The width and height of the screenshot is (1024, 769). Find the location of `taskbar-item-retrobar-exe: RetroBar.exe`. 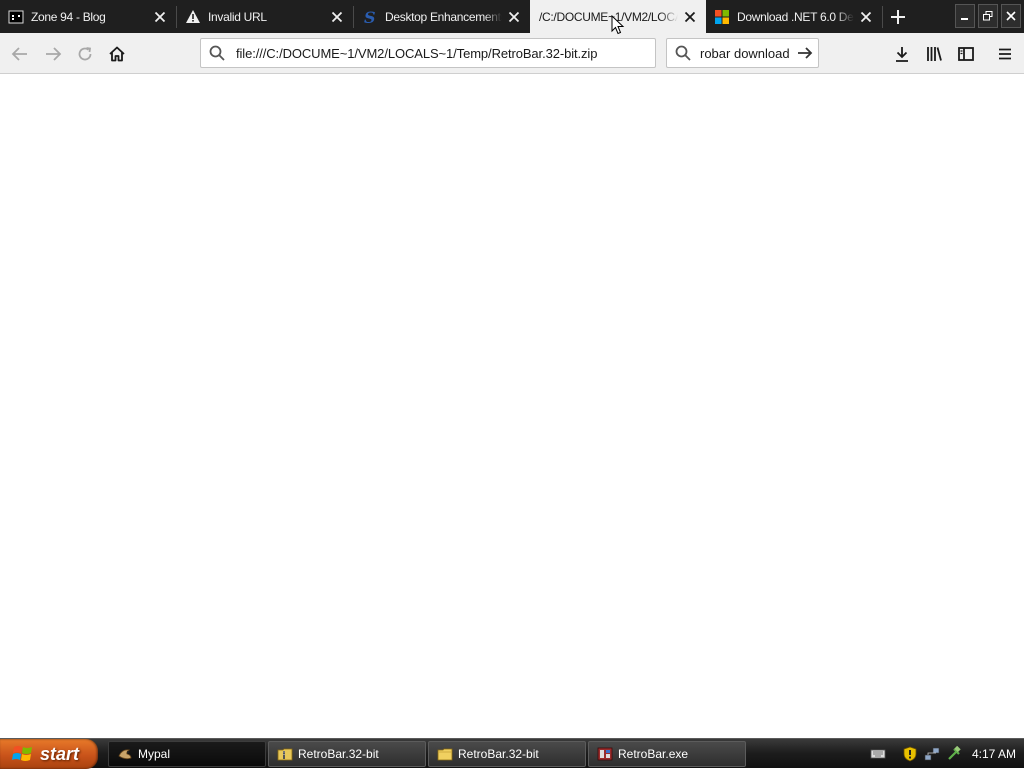

taskbar-item-retrobar-exe: RetroBar.exe is located at coordinates (667, 754).